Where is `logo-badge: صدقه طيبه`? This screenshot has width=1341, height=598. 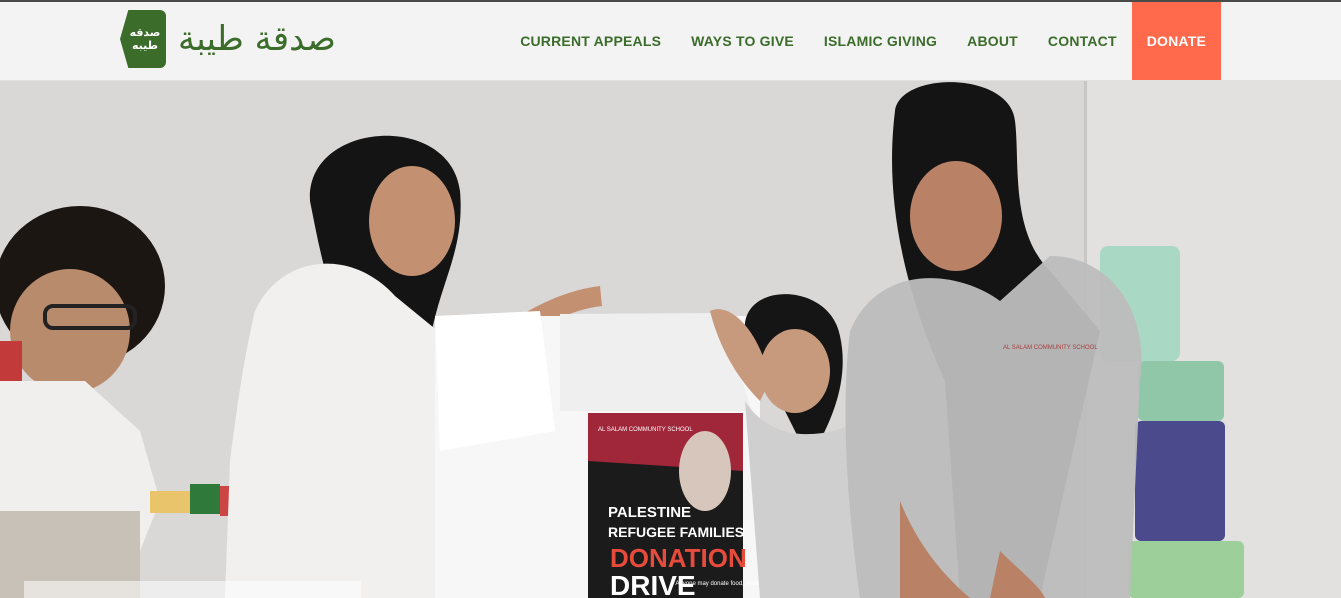
logo-badge: صدقه طيبه is located at coordinates (143, 39).